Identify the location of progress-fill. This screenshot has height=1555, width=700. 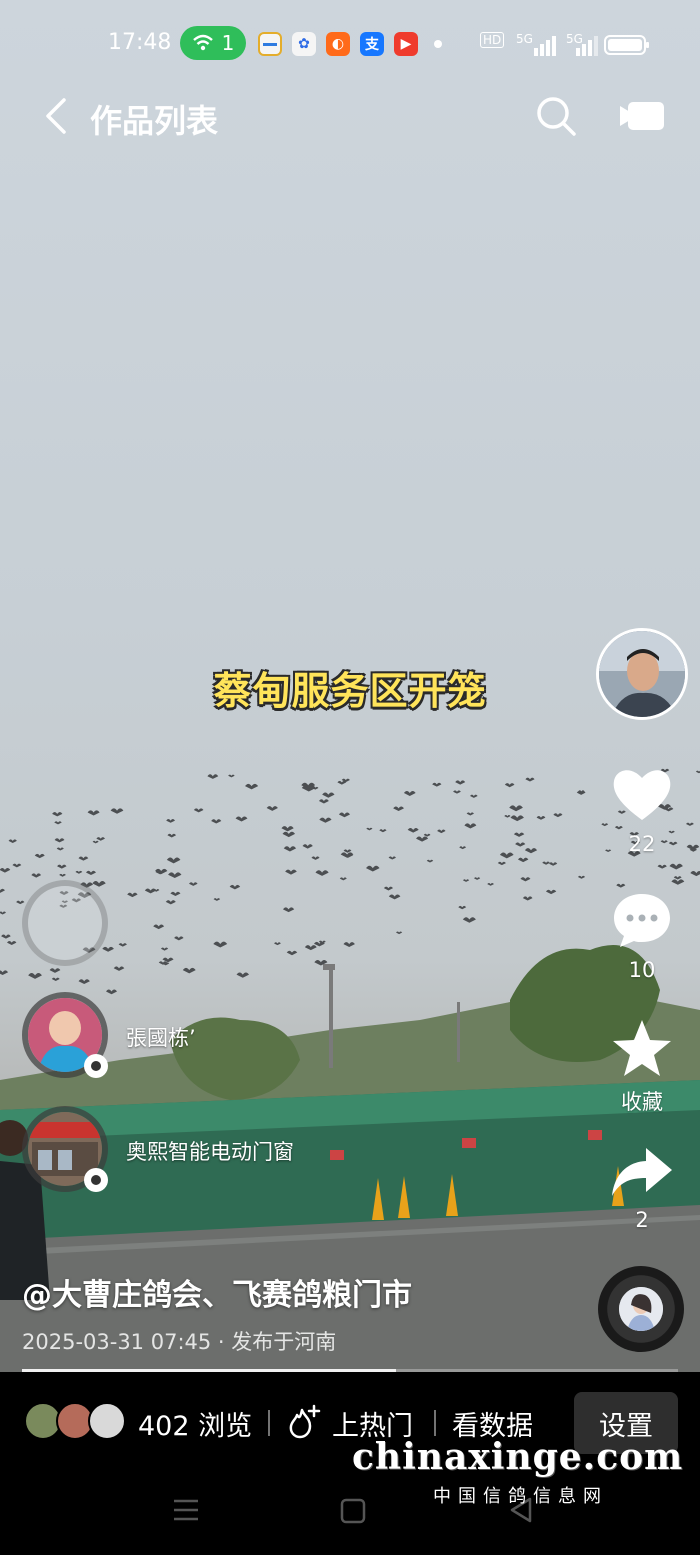
(209, 1370).